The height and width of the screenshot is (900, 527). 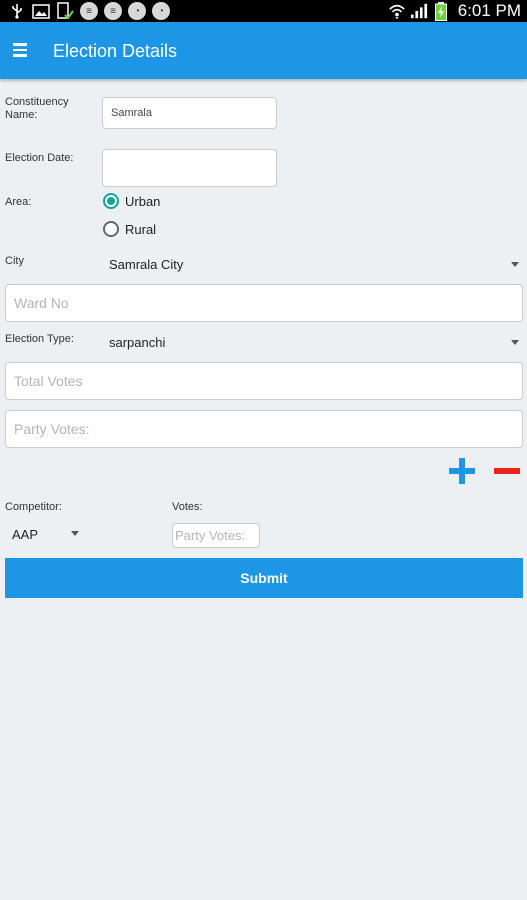 I want to click on election-type-value: sarpanchi, so click(x=137, y=342).